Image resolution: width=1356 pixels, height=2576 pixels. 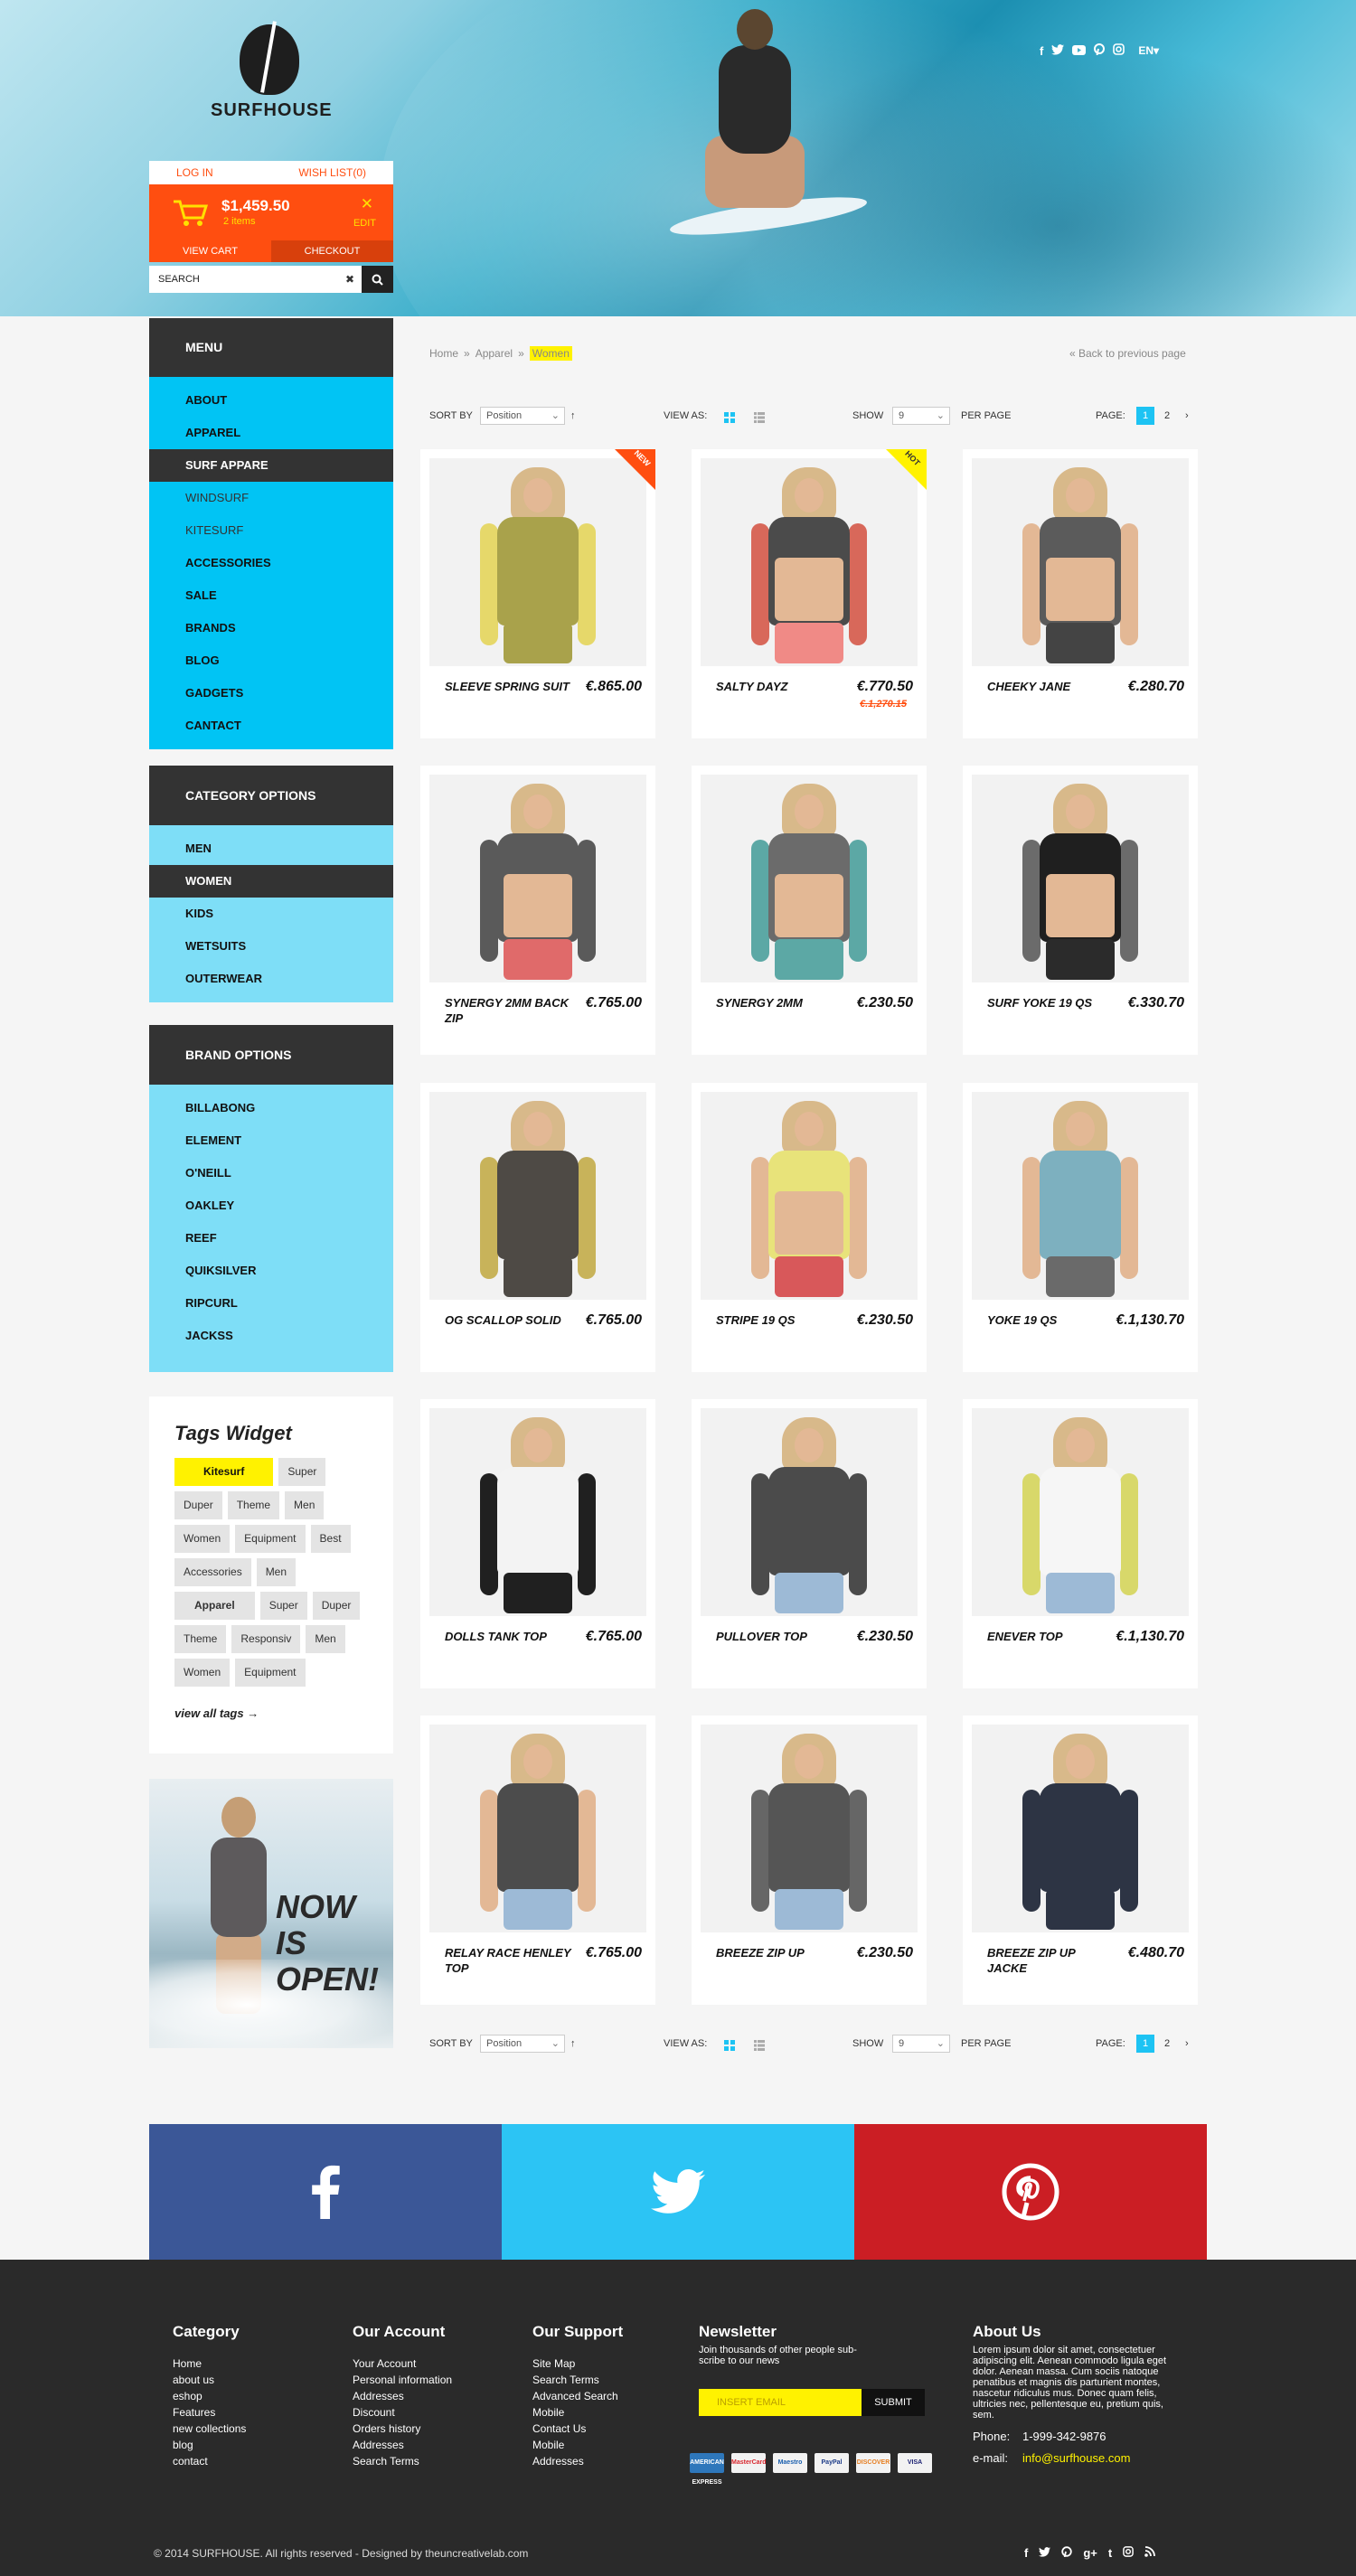 I want to click on instagram-icon, so click(x=1129, y=2553).